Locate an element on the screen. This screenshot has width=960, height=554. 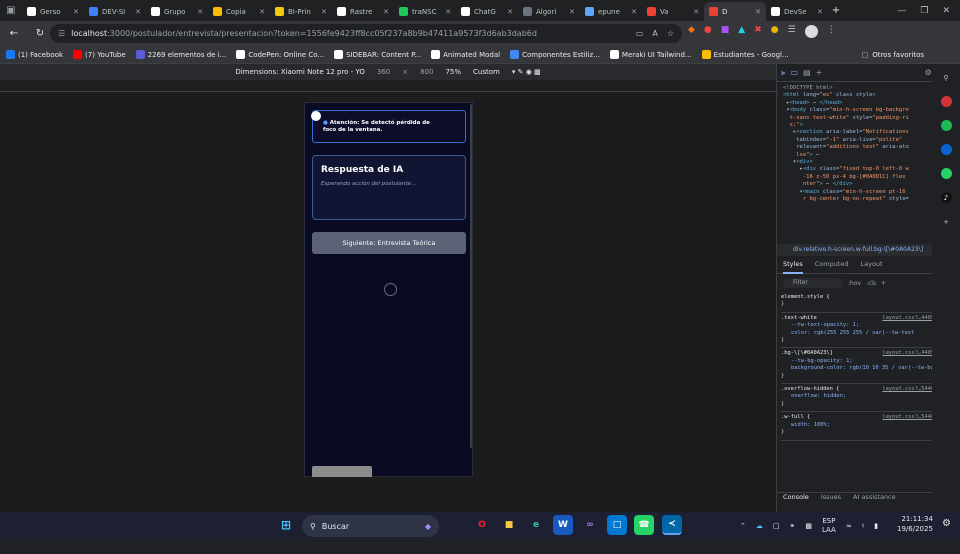
zoom-select: 75% is located at coordinates (453, 72).